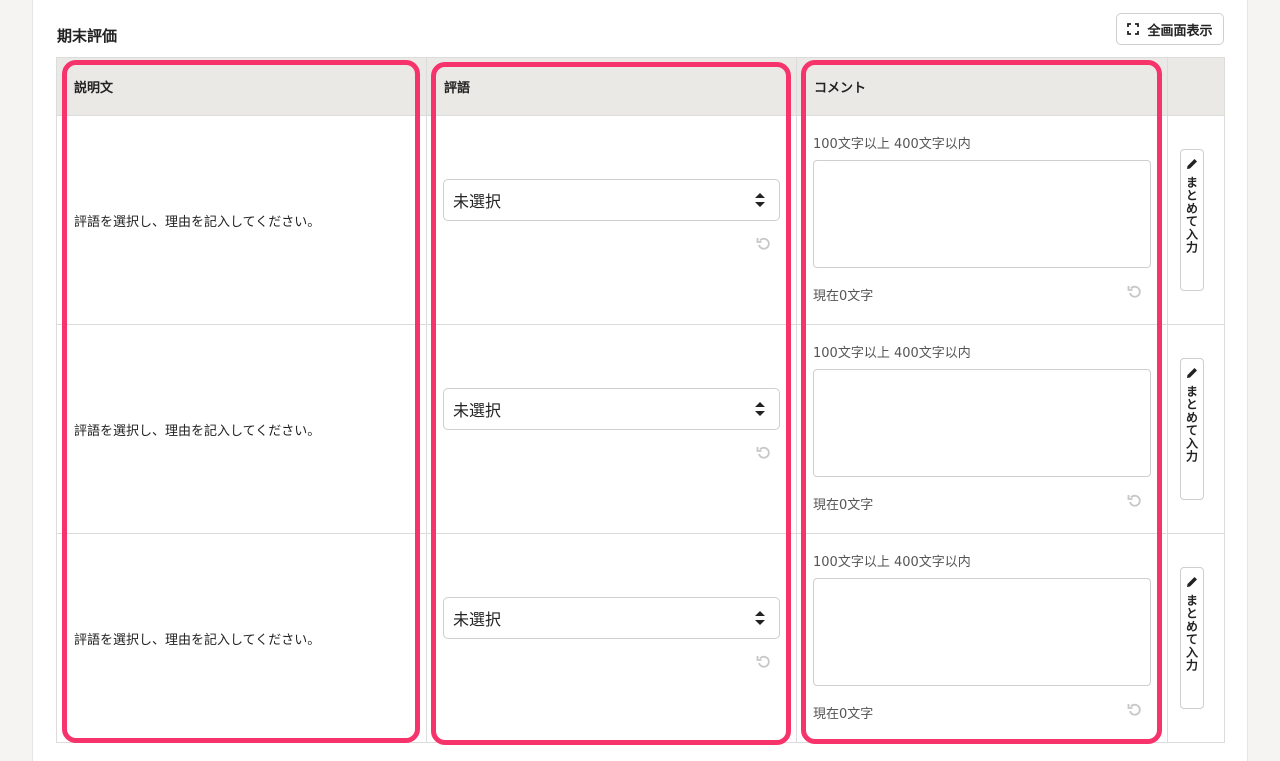 The width and height of the screenshot is (1280, 761). What do you see at coordinates (1180, 31) in the screenshot?
I see `fullscreen-label: 全画面表示` at bounding box center [1180, 31].